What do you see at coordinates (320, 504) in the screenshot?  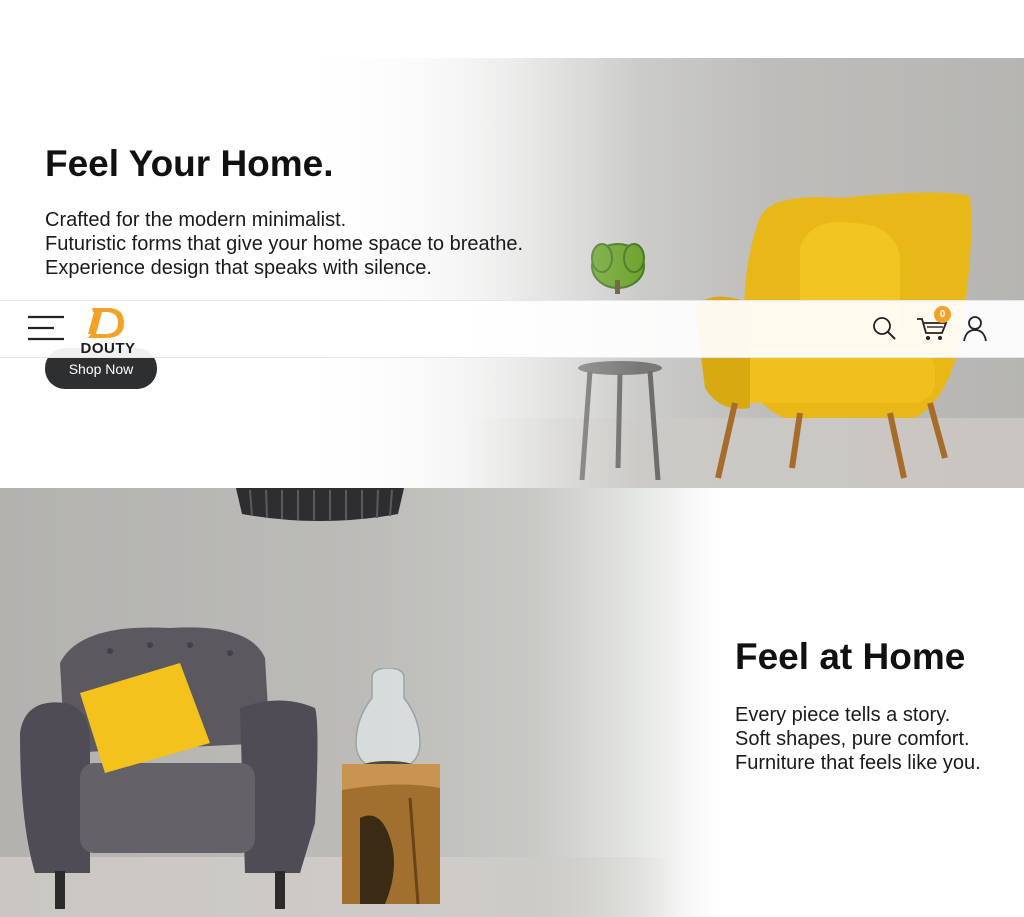 I see `pendant-lamp-image` at bounding box center [320, 504].